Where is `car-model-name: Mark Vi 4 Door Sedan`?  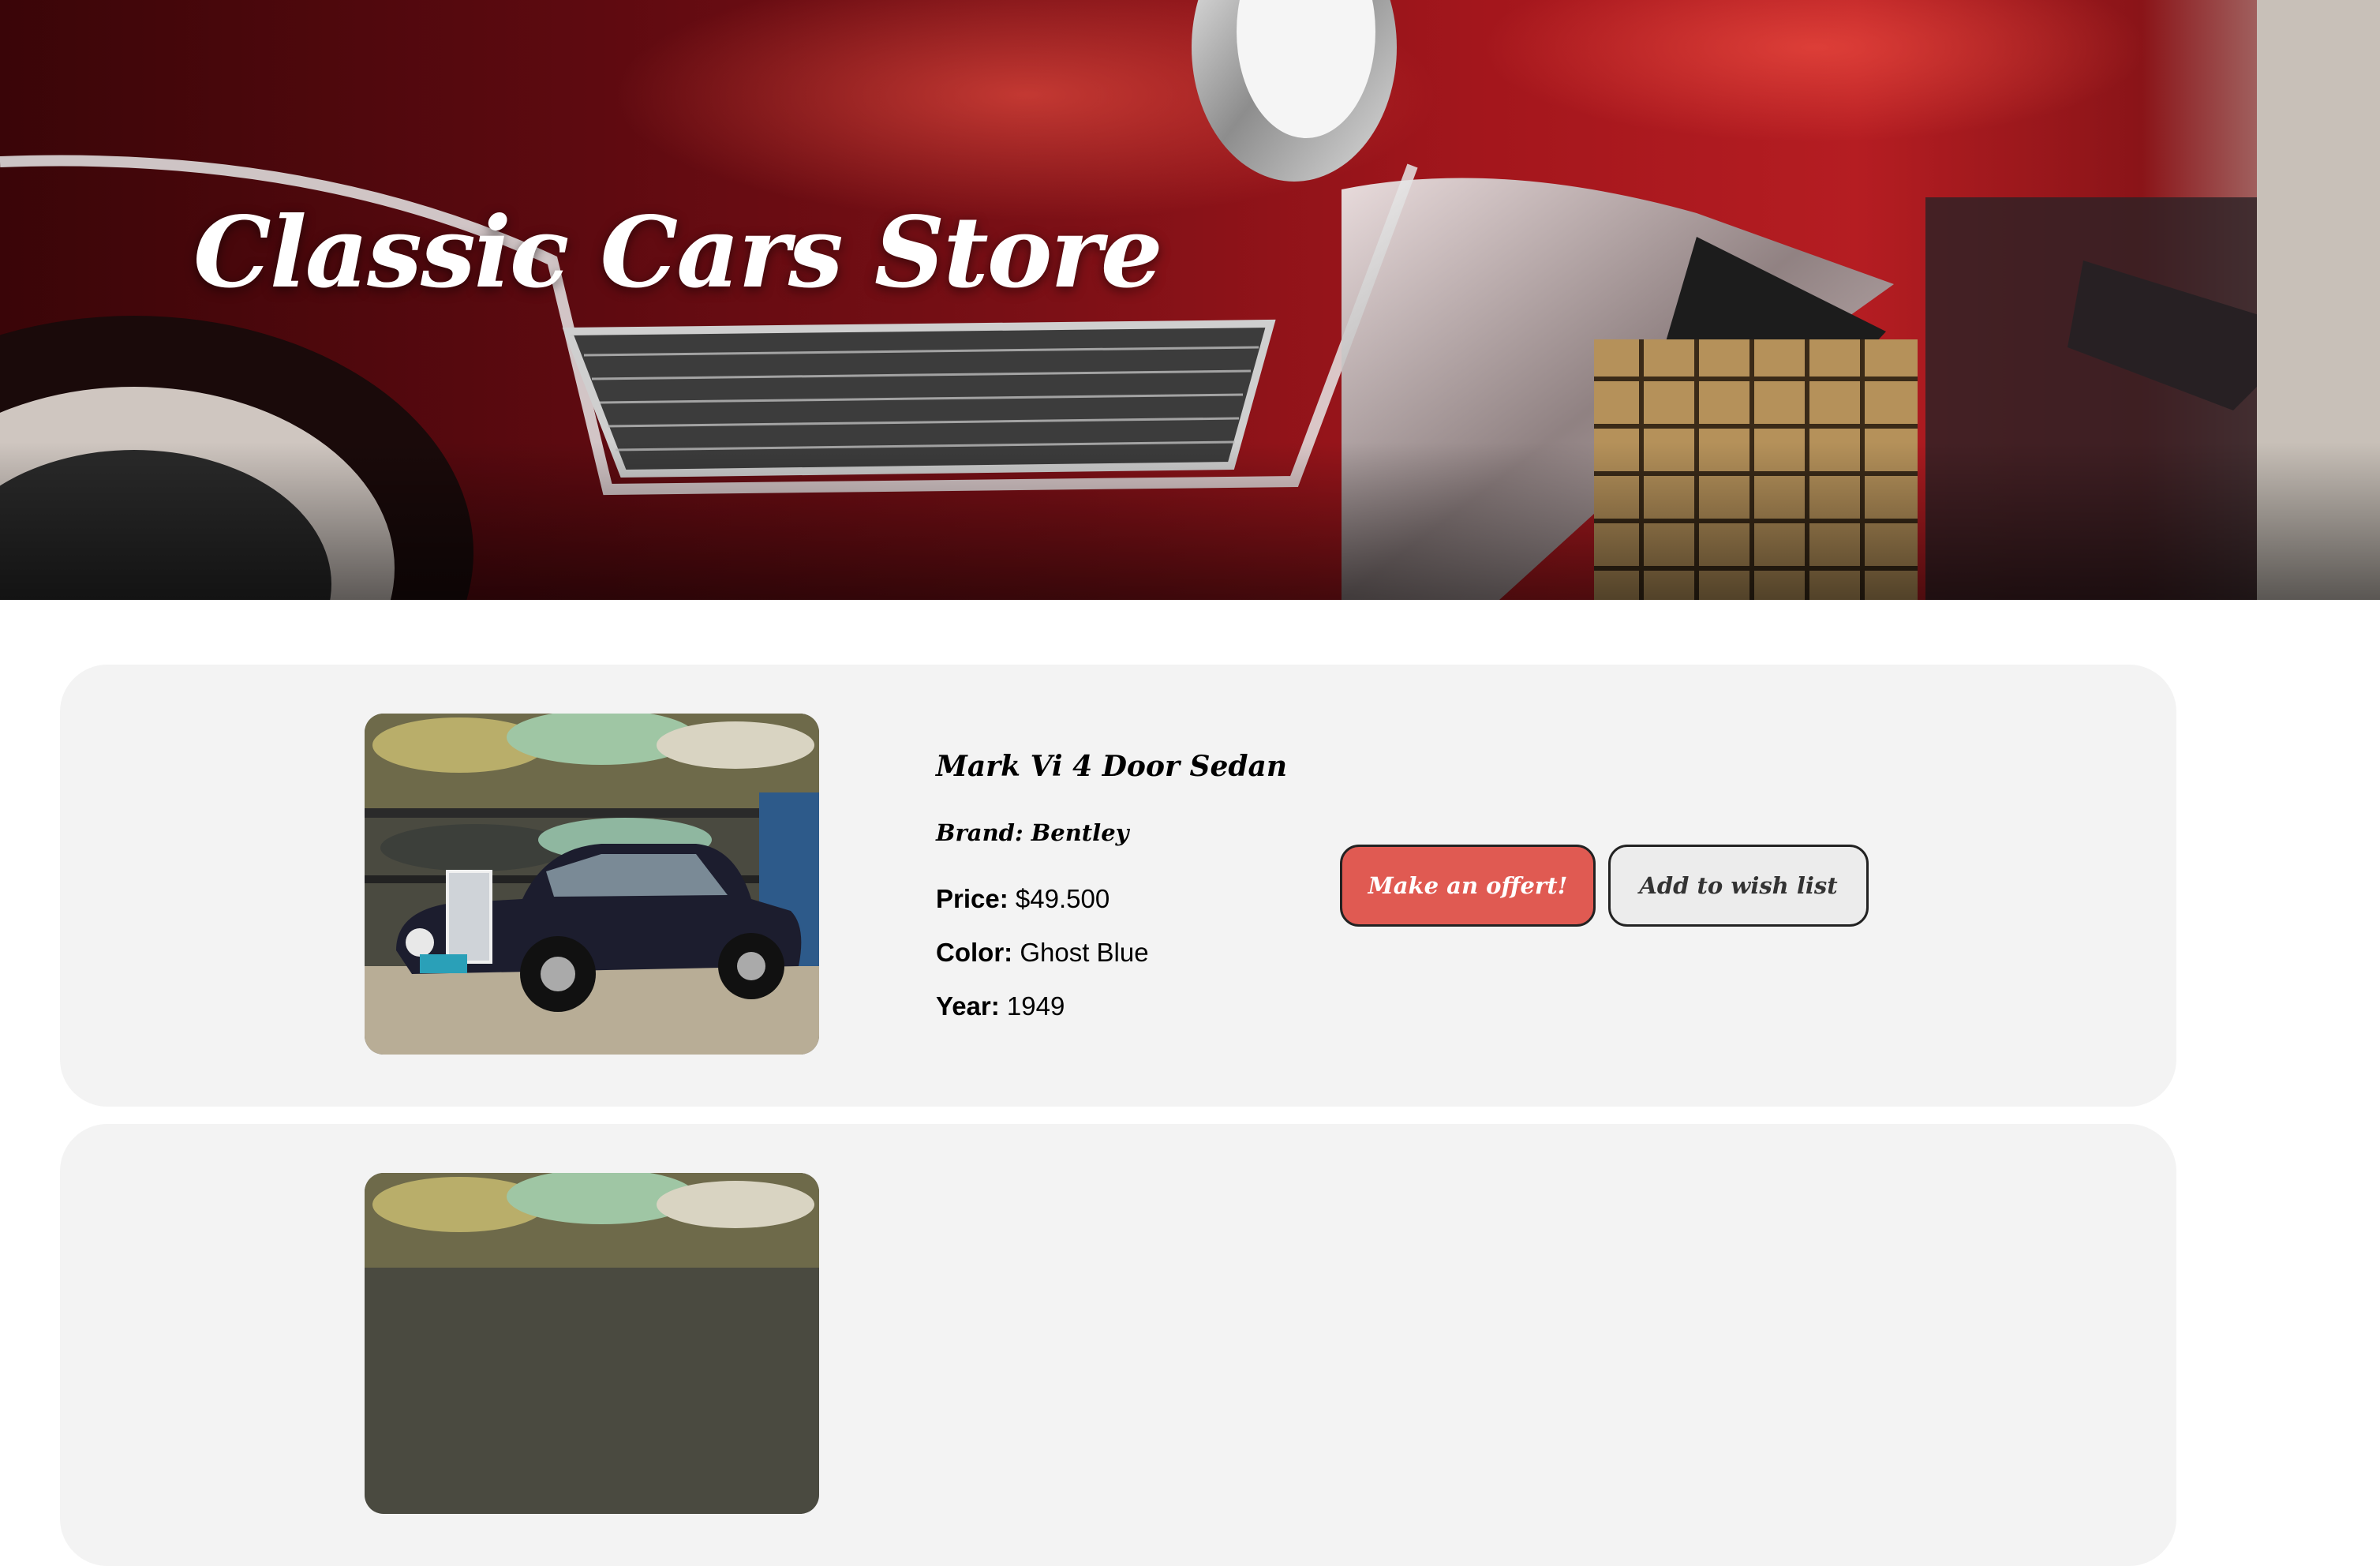 car-model-name: Mark Vi 4 Door Sedan is located at coordinates (1112, 766).